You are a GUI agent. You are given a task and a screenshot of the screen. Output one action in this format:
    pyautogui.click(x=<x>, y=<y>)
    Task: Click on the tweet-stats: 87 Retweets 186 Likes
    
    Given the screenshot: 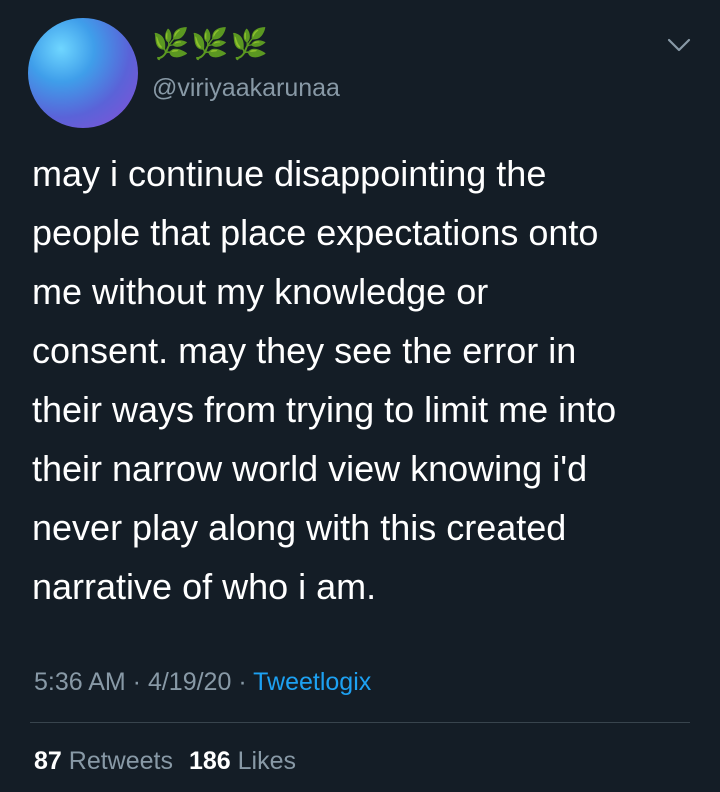 What is the action you would take?
    pyautogui.click(x=165, y=761)
    